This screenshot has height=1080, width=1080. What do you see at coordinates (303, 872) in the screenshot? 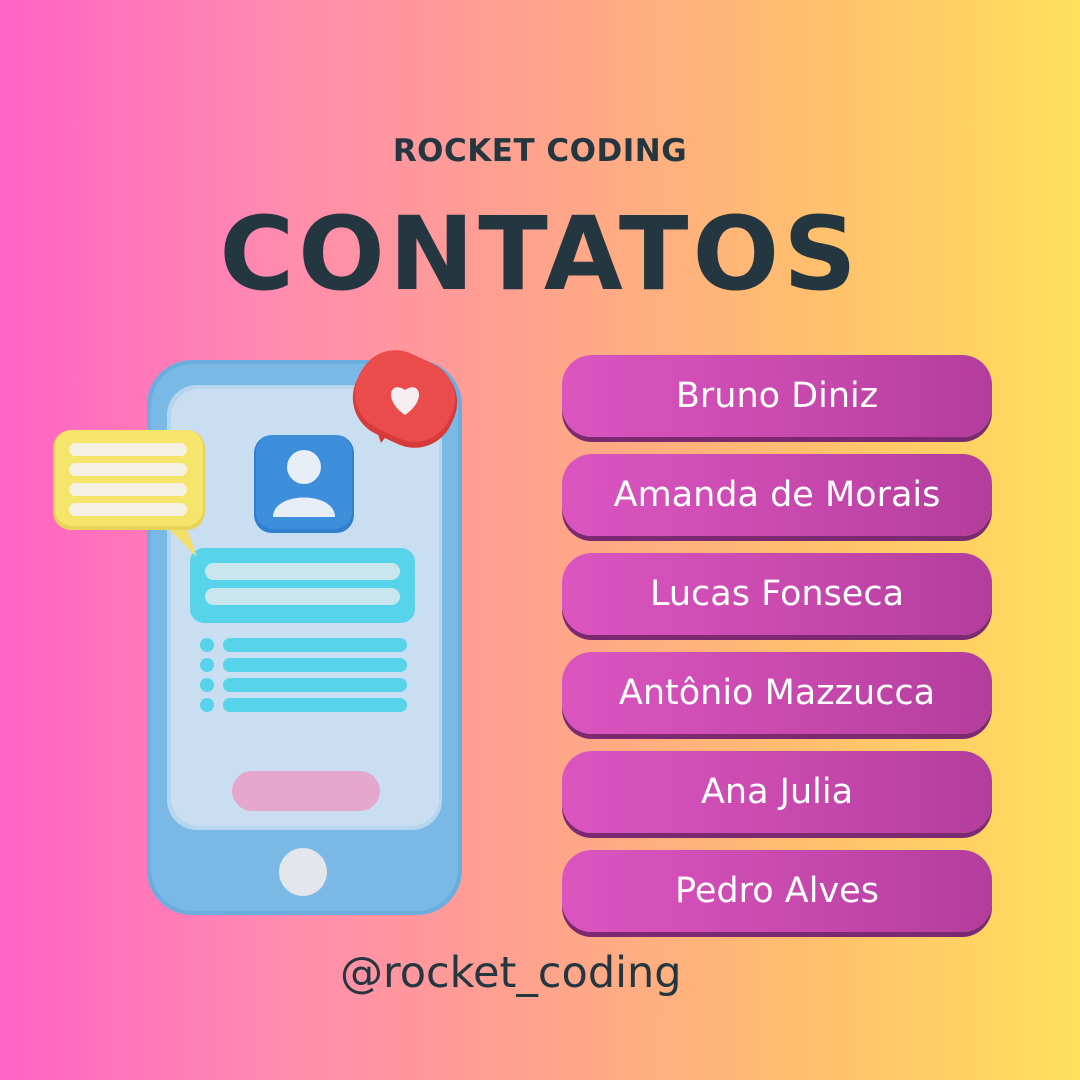
I see `home-button-icon` at bounding box center [303, 872].